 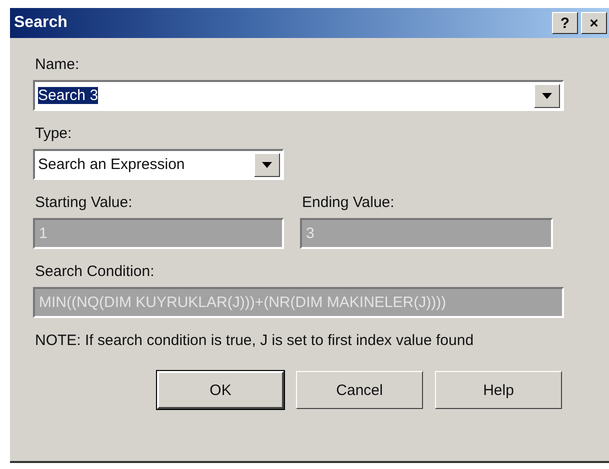 What do you see at coordinates (158, 164) in the screenshot?
I see `type-combo-box: Search an Expression` at bounding box center [158, 164].